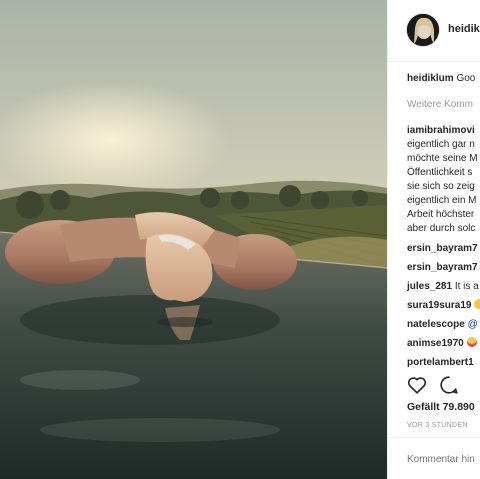 The width and height of the screenshot is (480, 479). Describe the element at coordinates (442, 158) in the screenshot. I see `comment-text-line: möchte seine M` at that location.